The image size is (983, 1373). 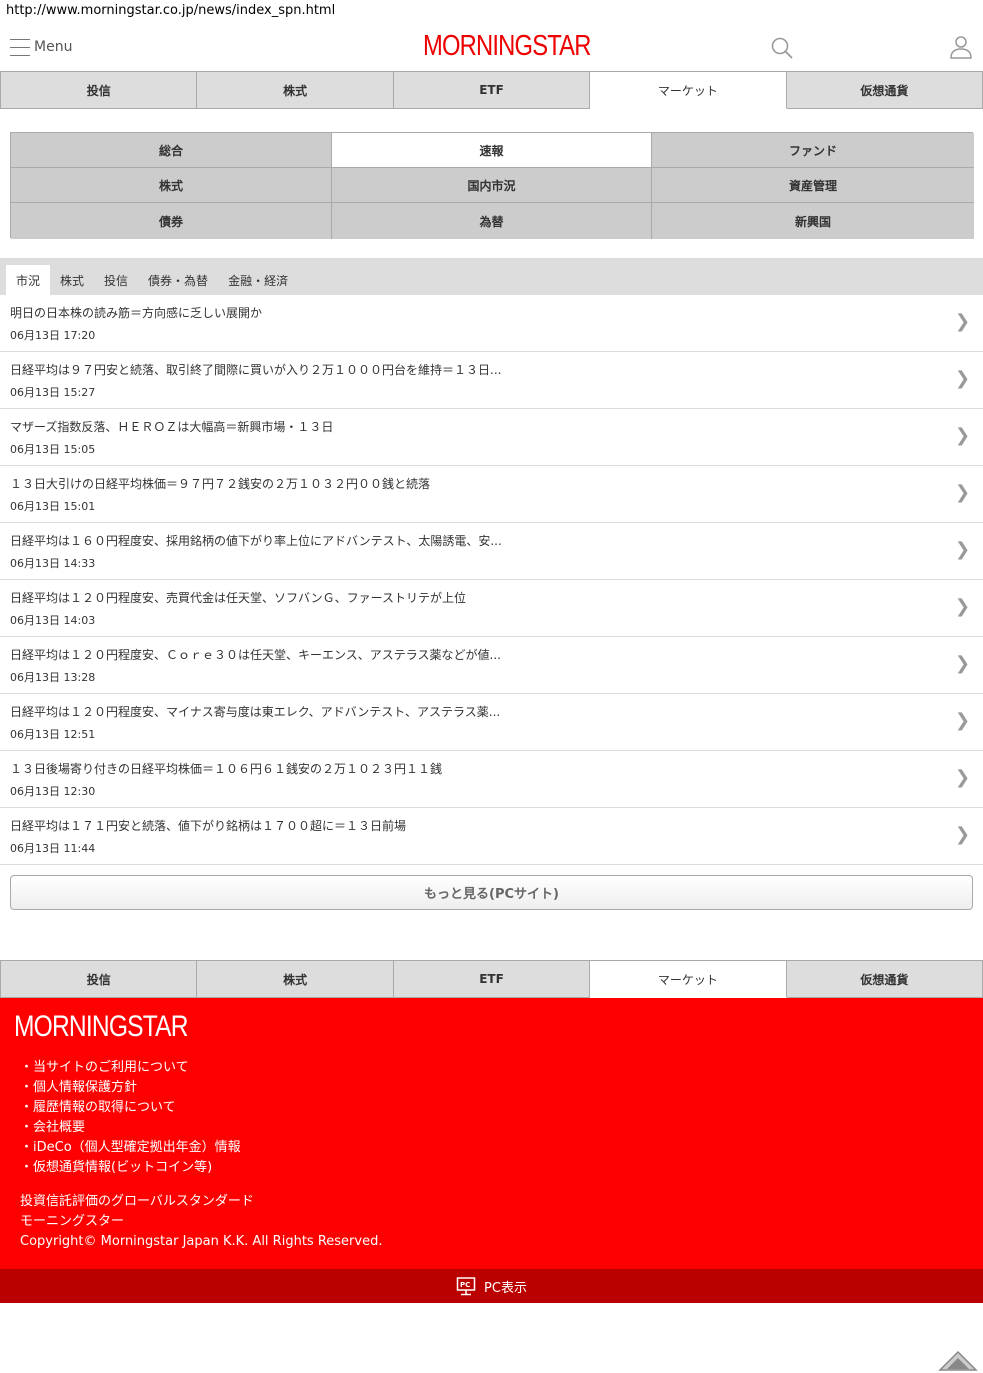 What do you see at coordinates (491, 323) in the screenshot?
I see `news-item: 明日の日本株の読み筋＝方向感に乏しい展開か 06月13日 17:20 ❯` at bounding box center [491, 323].